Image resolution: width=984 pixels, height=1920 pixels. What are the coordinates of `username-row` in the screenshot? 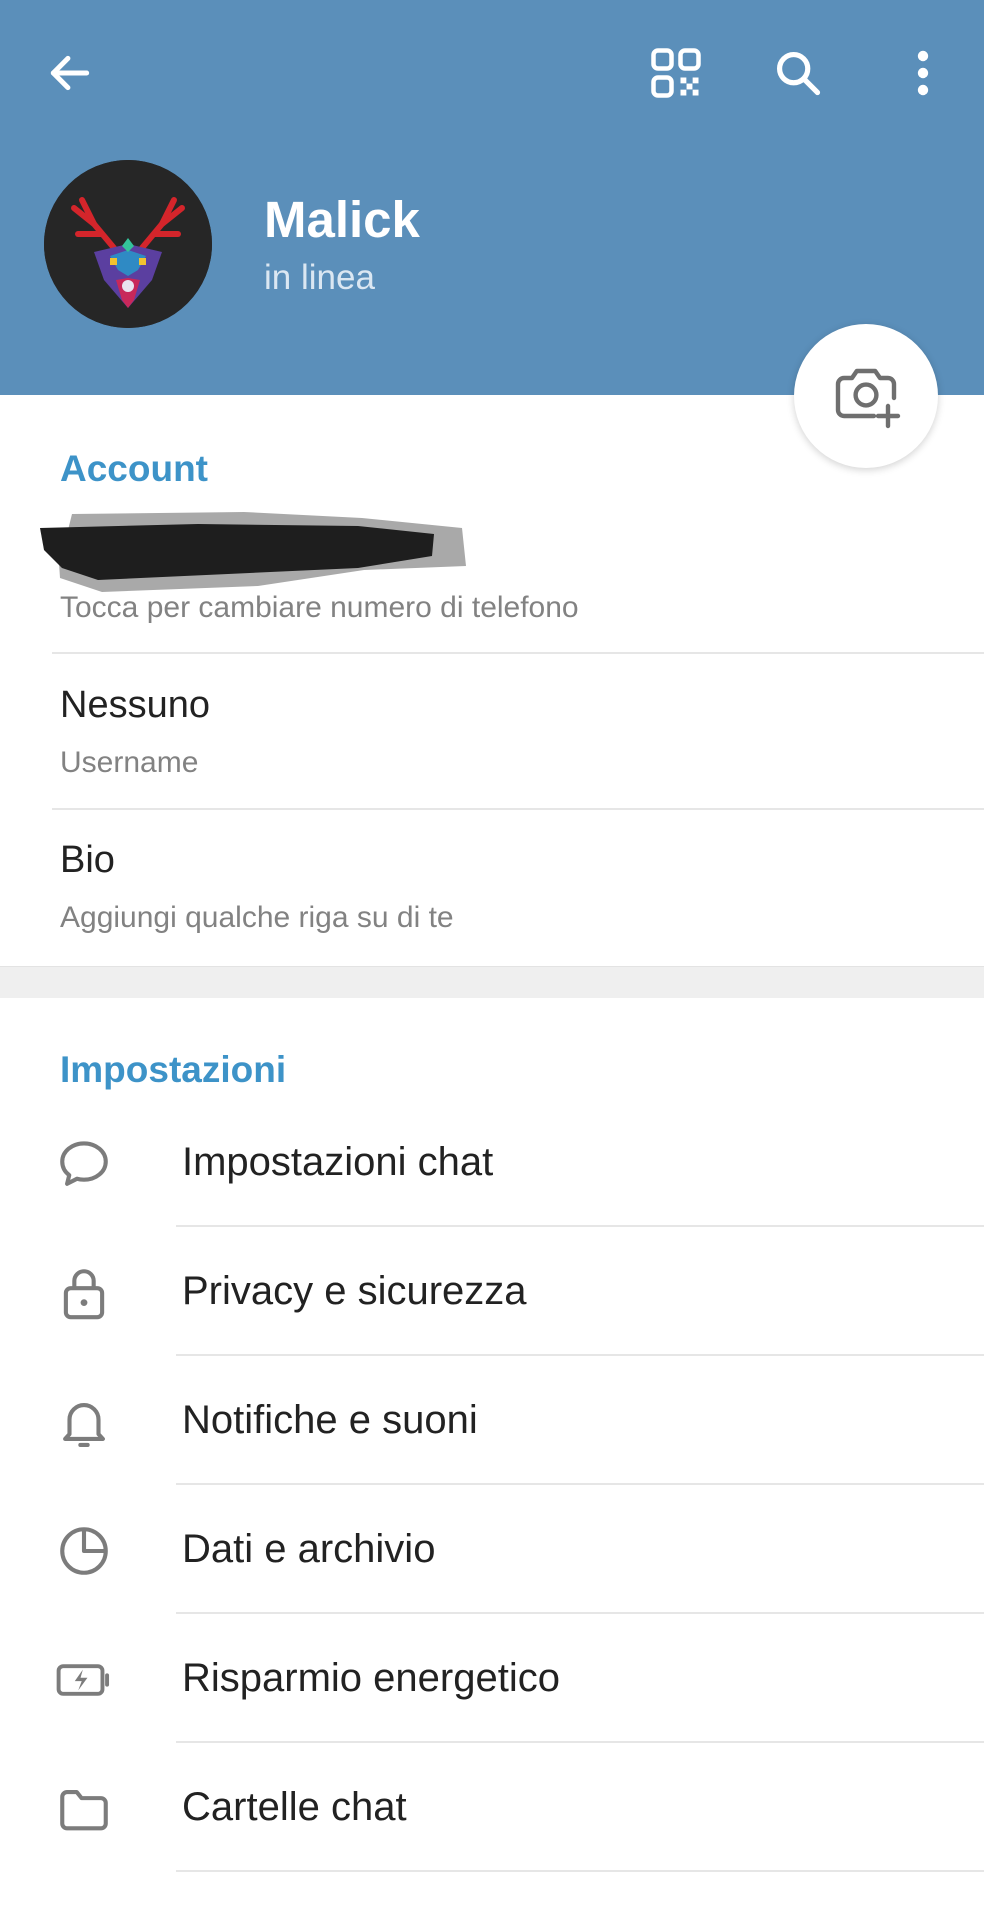 It's located at (492, 731).